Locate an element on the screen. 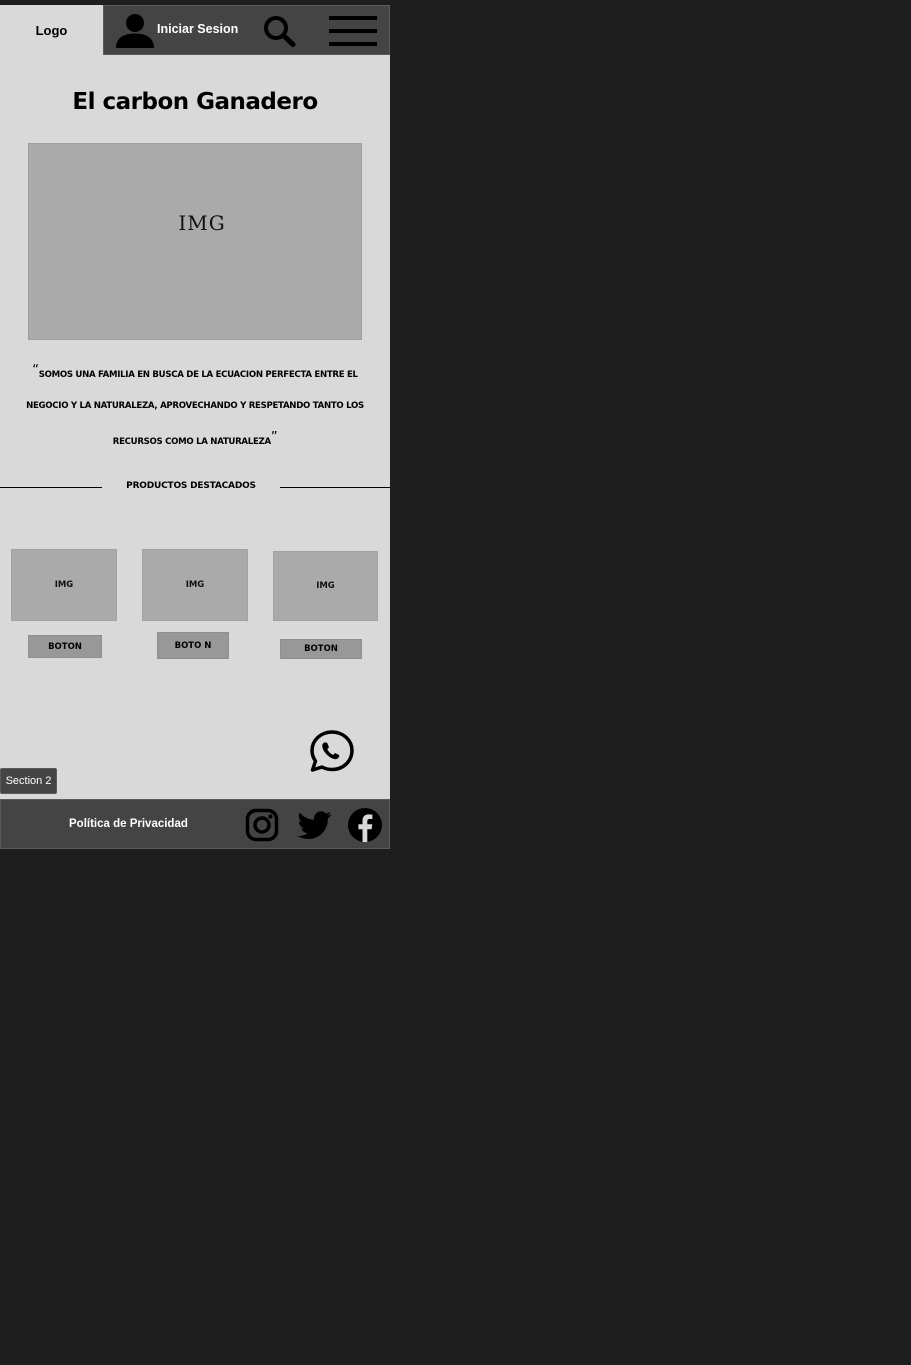 The image size is (911, 1365). facebook-icon is located at coordinates (365, 825).